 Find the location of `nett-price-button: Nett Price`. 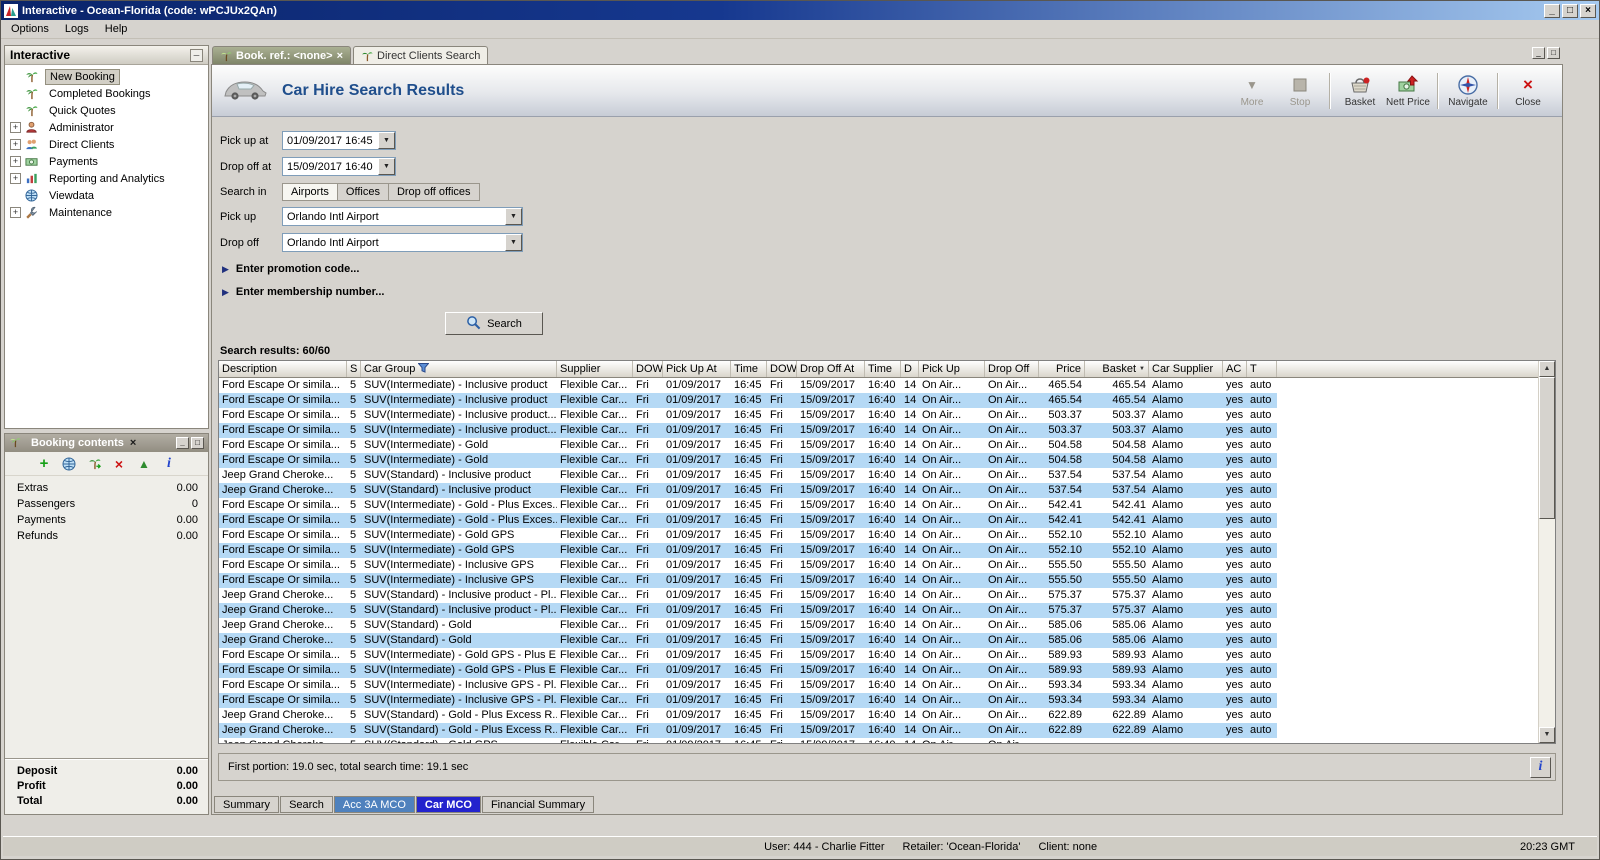

nett-price-button: Nett Price is located at coordinates (1408, 91).